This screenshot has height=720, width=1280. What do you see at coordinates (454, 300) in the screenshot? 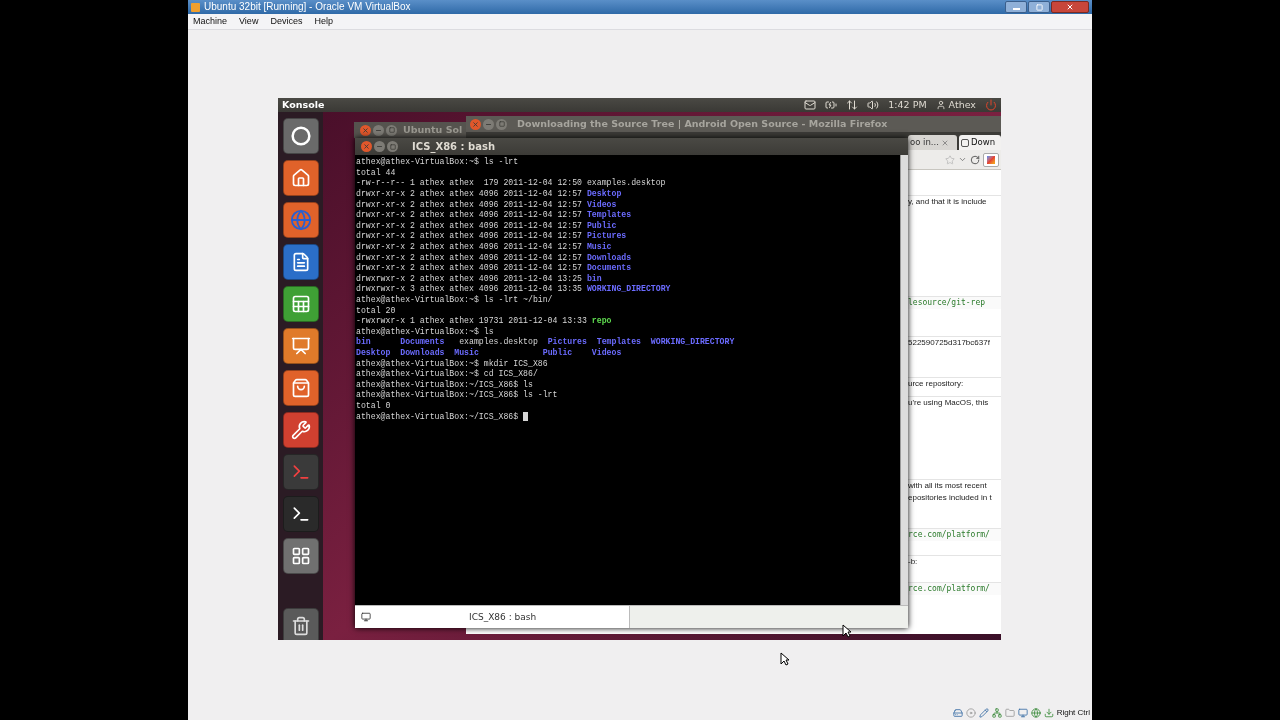
I see `terminal-text: athex@athex-VirtualBox:~$ ls -lrt ~/bin/` at bounding box center [454, 300].